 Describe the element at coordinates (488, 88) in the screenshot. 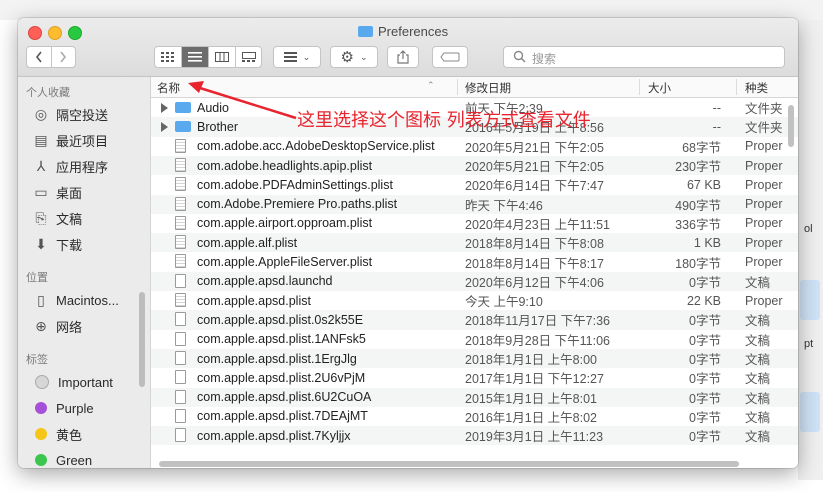

I see `column-header-date: 修改日期` at that location.